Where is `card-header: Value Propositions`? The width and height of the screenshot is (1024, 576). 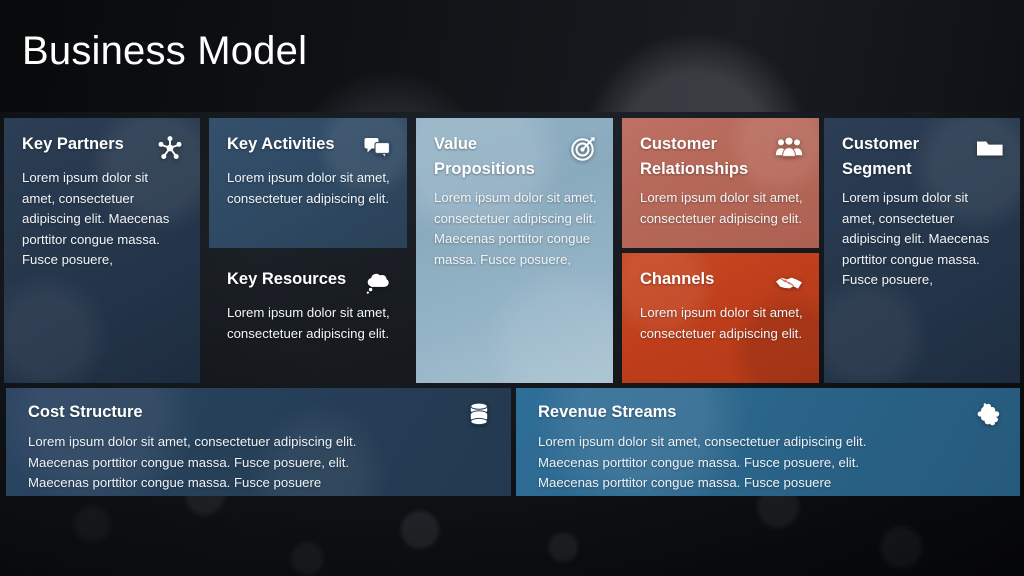
card-header: Value Propositions is located at coordinates (515, 157).